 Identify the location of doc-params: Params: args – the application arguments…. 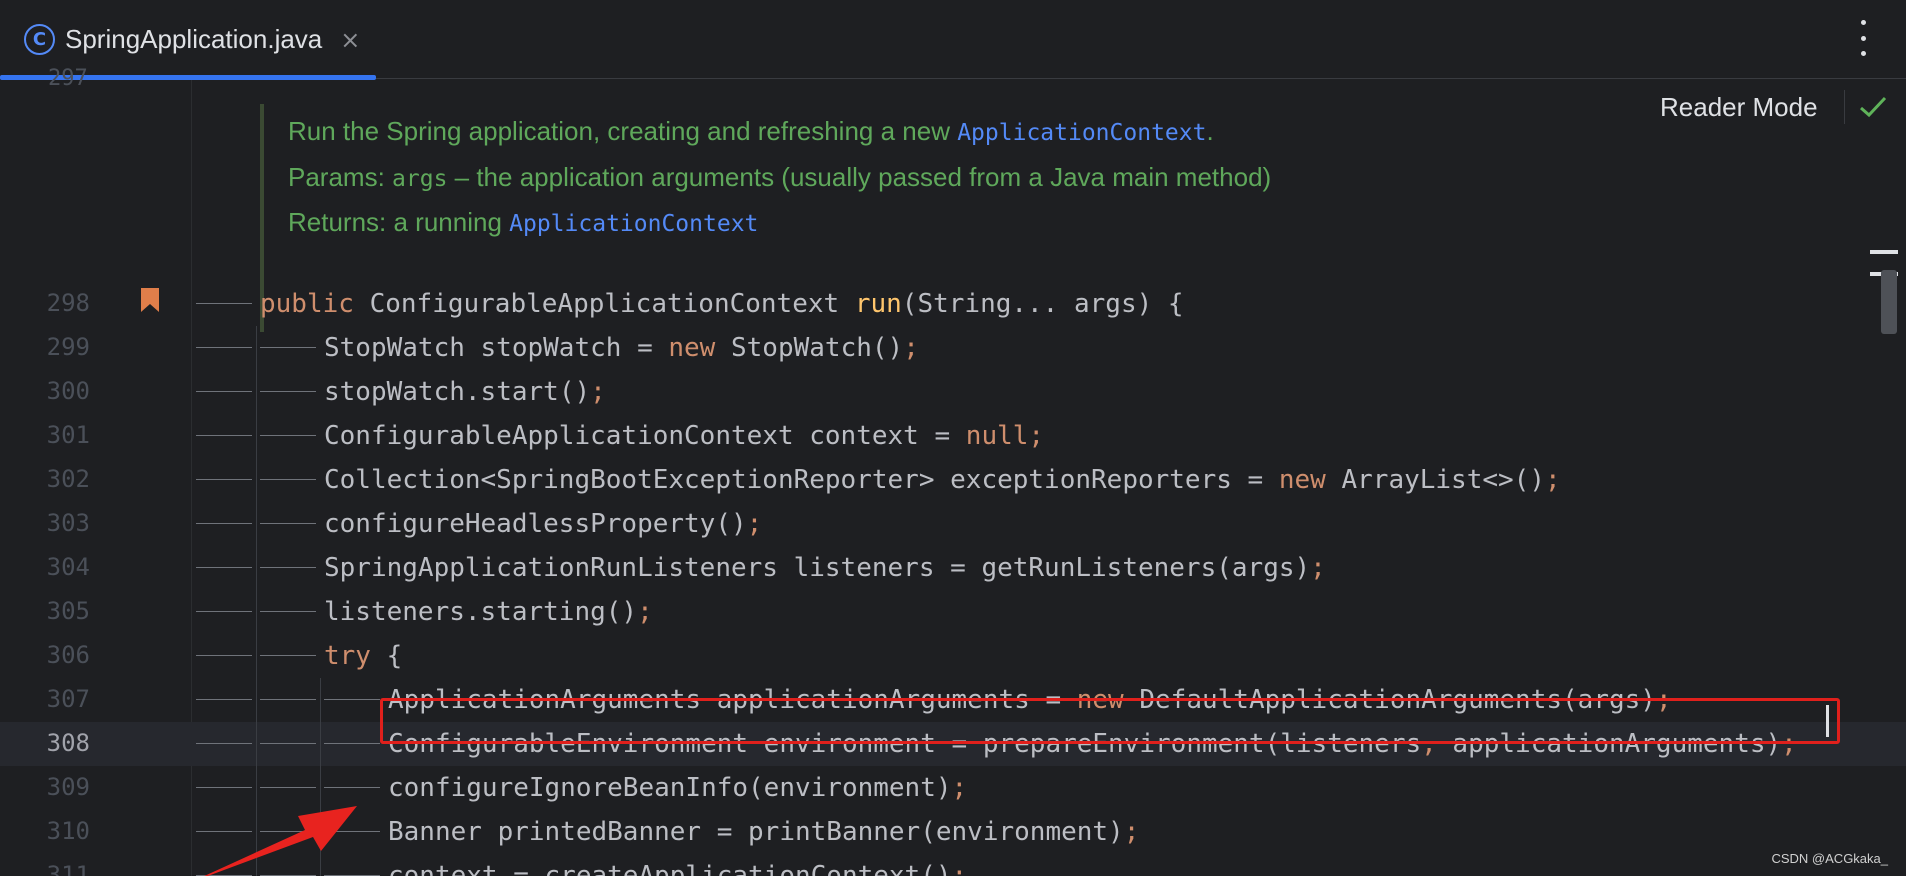
(780, 177).